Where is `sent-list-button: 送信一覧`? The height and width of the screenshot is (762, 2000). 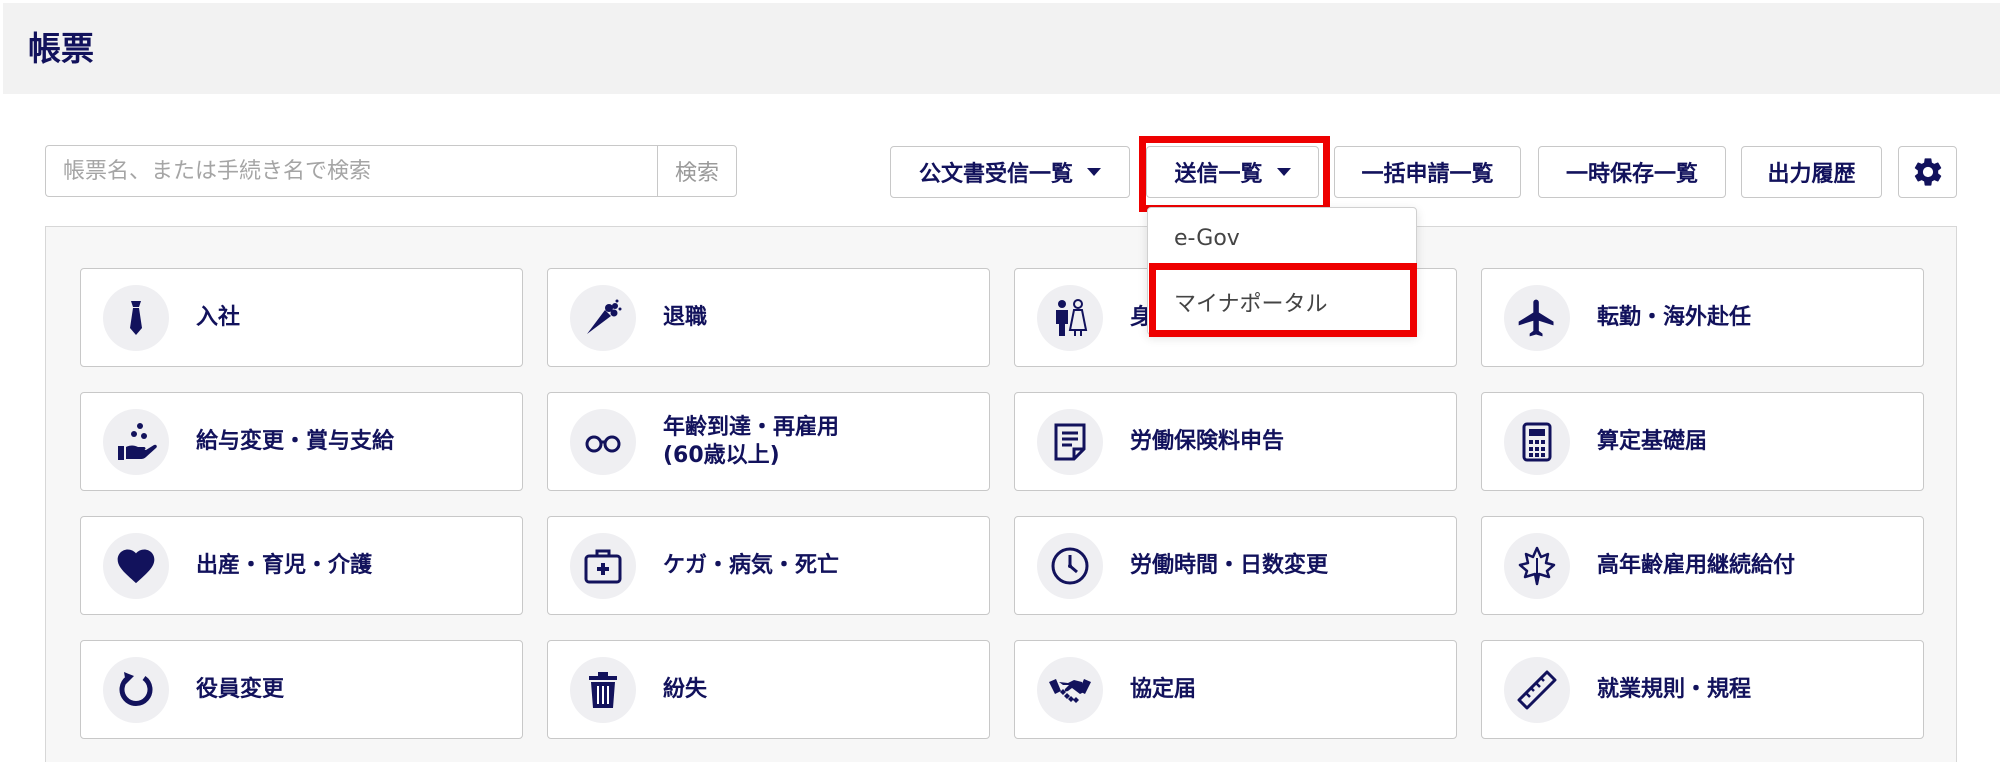 sent-list-button: 送信一覧 is located at coordinates (1232, 172).